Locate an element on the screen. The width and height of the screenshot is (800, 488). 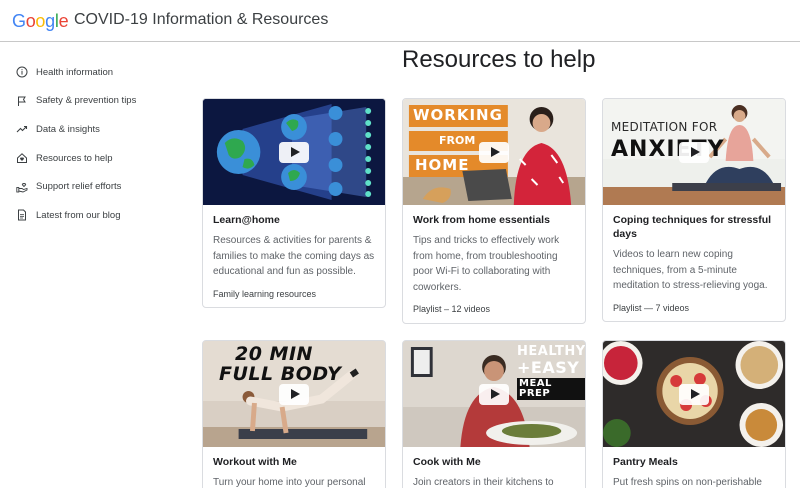
thumb-text-home: HOME is located at coordinates (442, 165).